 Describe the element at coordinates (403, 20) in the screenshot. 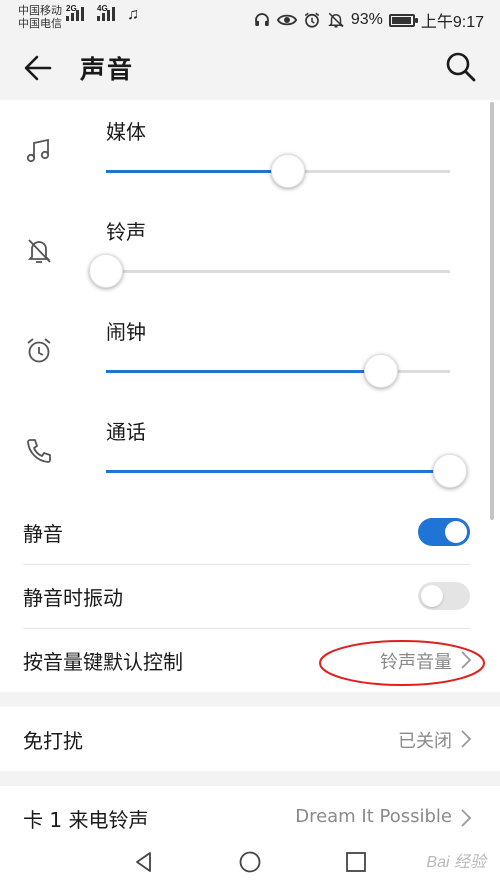

I see `battery-icon` at that location.